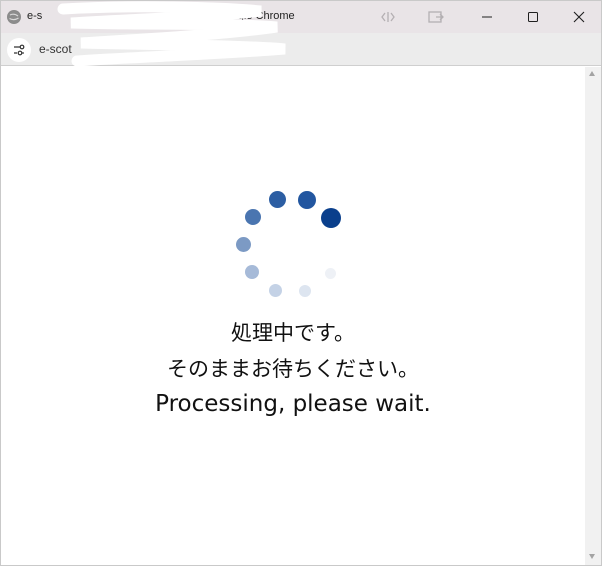 The height and width of the screenshot is (566, 602). What do you see at coordinates (293, 369) in the screenshot?
I see `processing-message-ja-line2: そのままお待ちください。` at bounding box center [293, 369].